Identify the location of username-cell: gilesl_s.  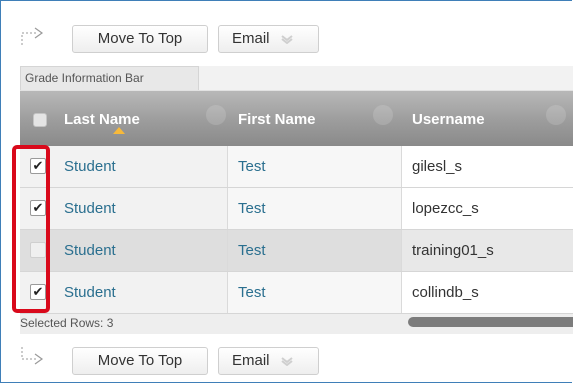
(487, 166).